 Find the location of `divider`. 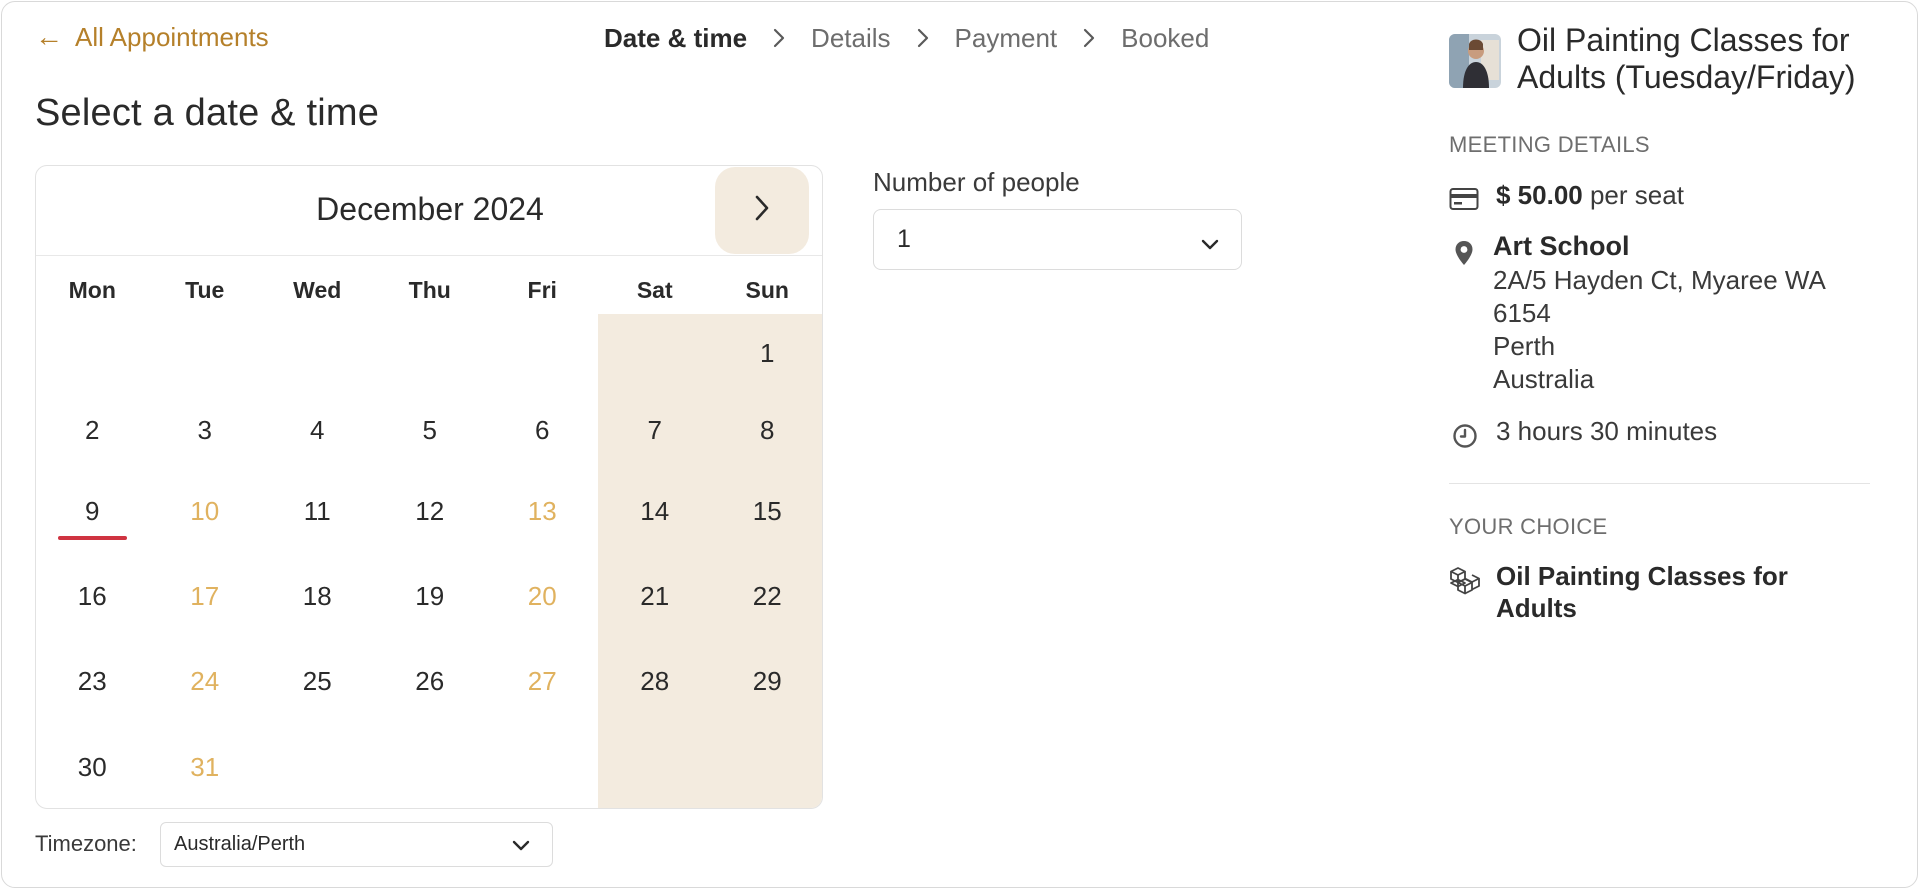

divider is located at coordinates (1659, 483).